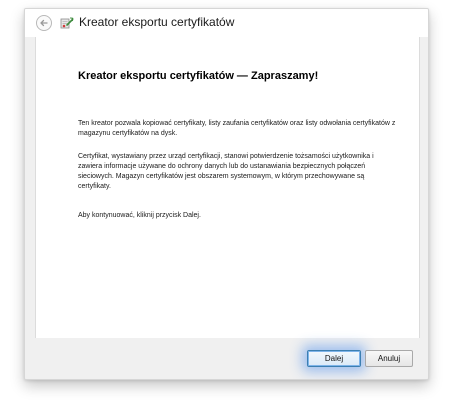 The height and width of the screenshot is (404, 455). I want to click on button-bar: Dalej Anuluj, so click(226, 358).